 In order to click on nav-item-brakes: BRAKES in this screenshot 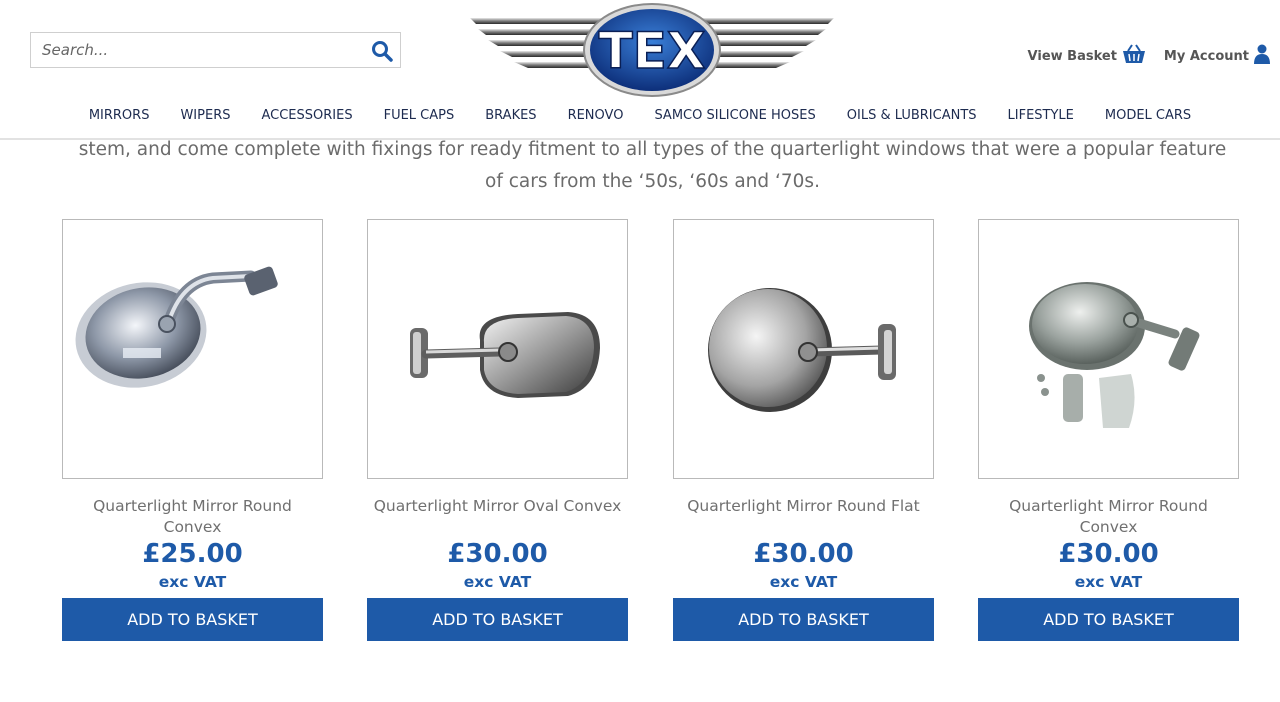, I will do `click(510, 119)`.